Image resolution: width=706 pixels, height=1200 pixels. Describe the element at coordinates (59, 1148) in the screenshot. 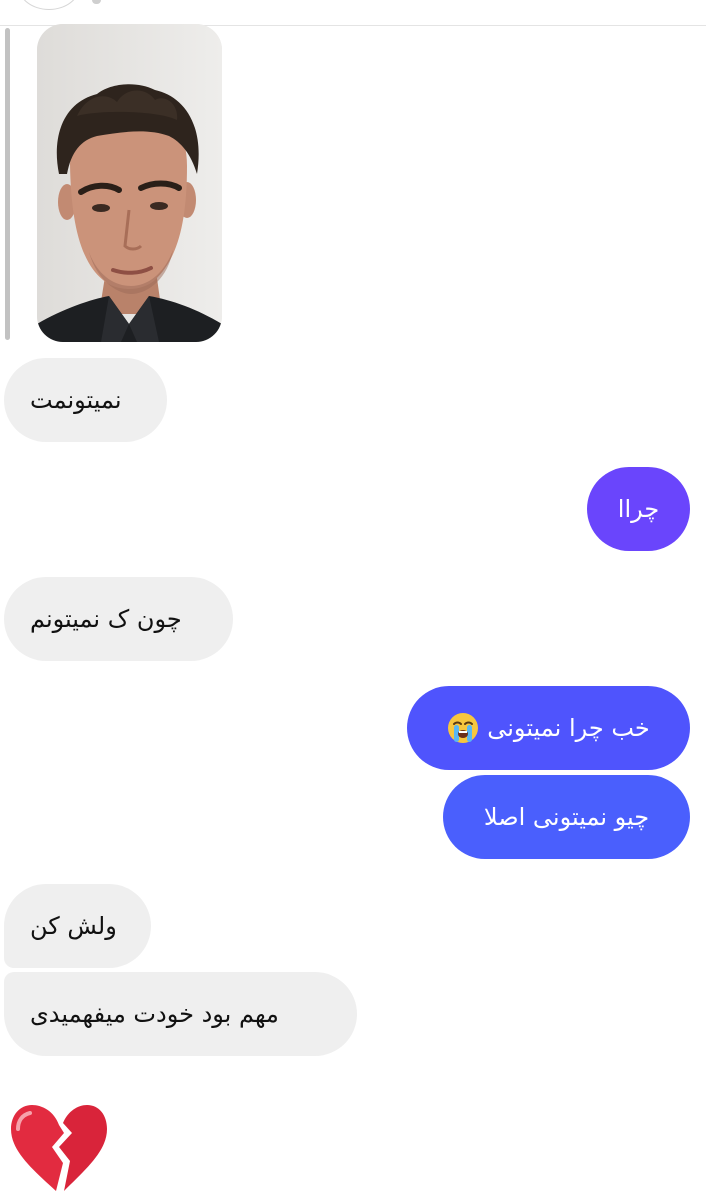

I see `broken-heart-emoji` at that location.